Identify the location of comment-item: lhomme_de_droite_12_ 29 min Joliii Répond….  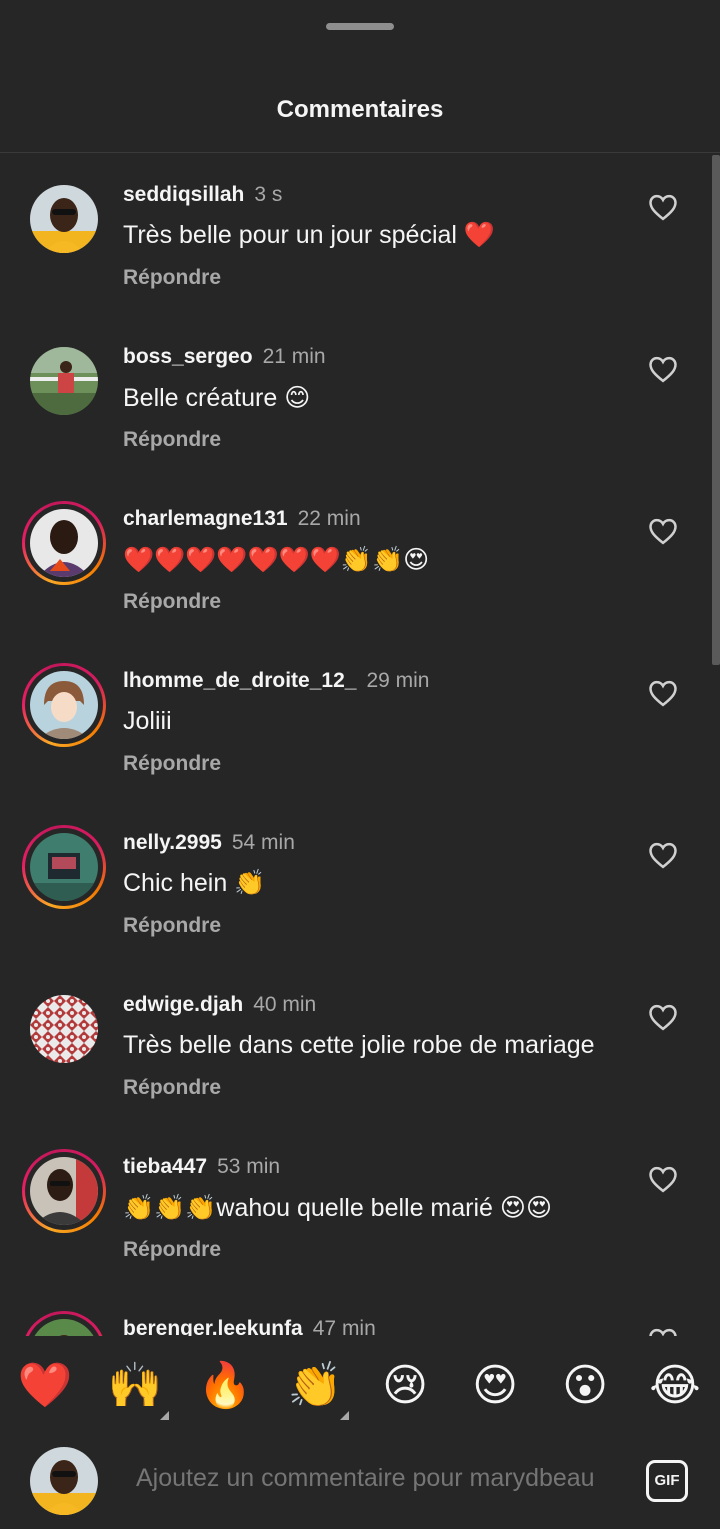
(360, 720).